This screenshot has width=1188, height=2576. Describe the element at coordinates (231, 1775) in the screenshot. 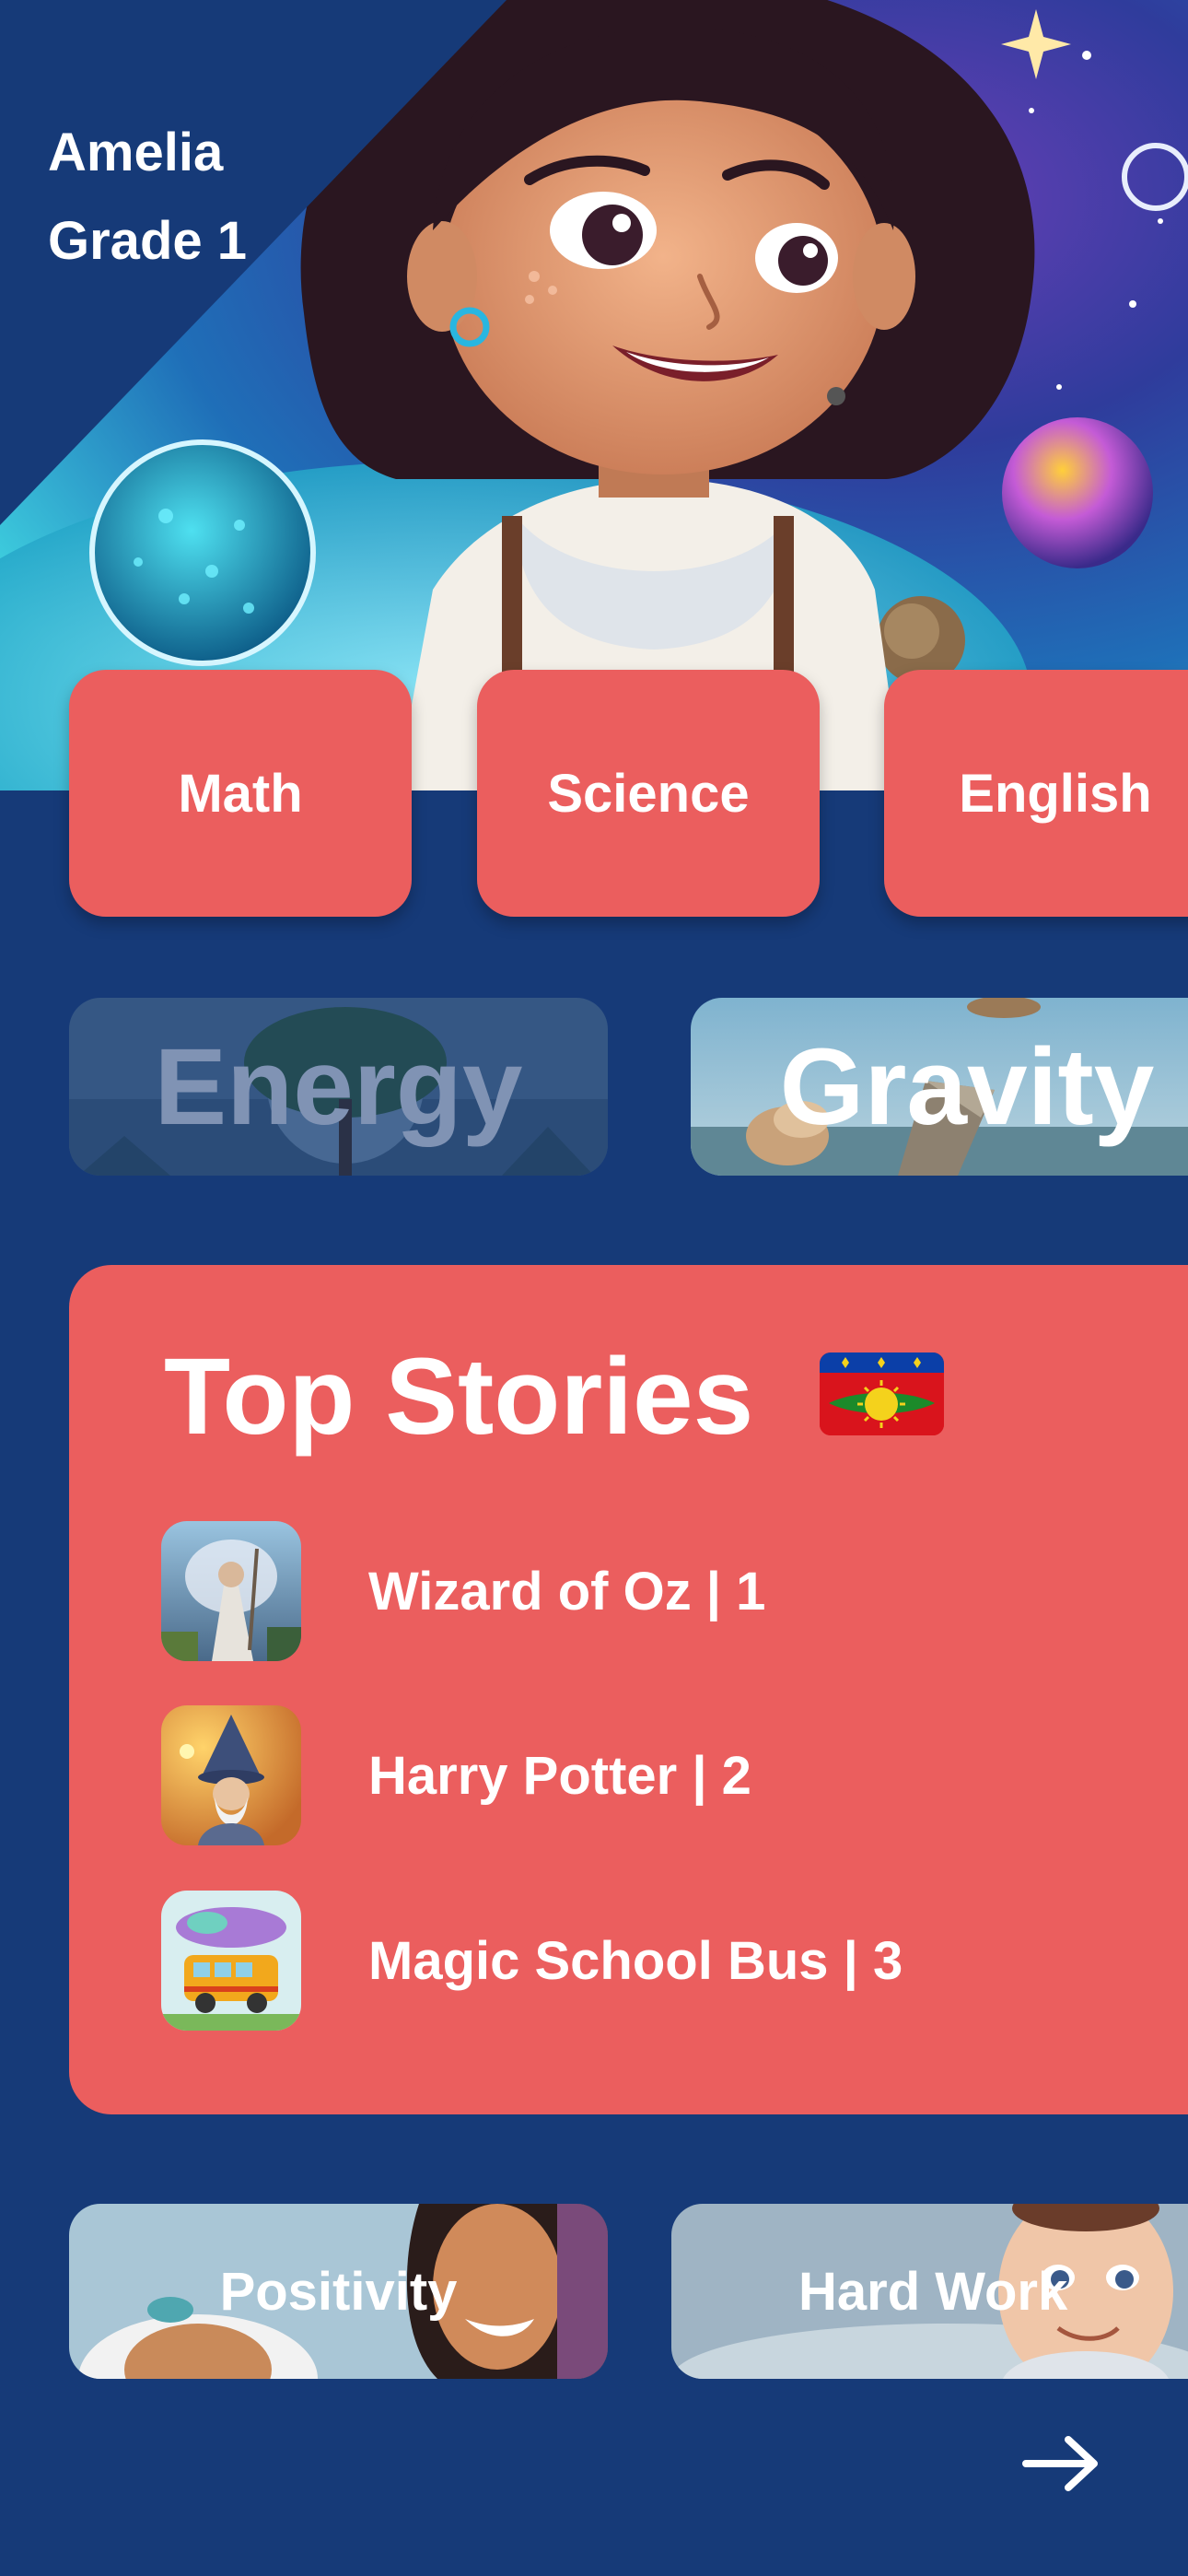

I see `harry-potter-thumbnail` at that location.